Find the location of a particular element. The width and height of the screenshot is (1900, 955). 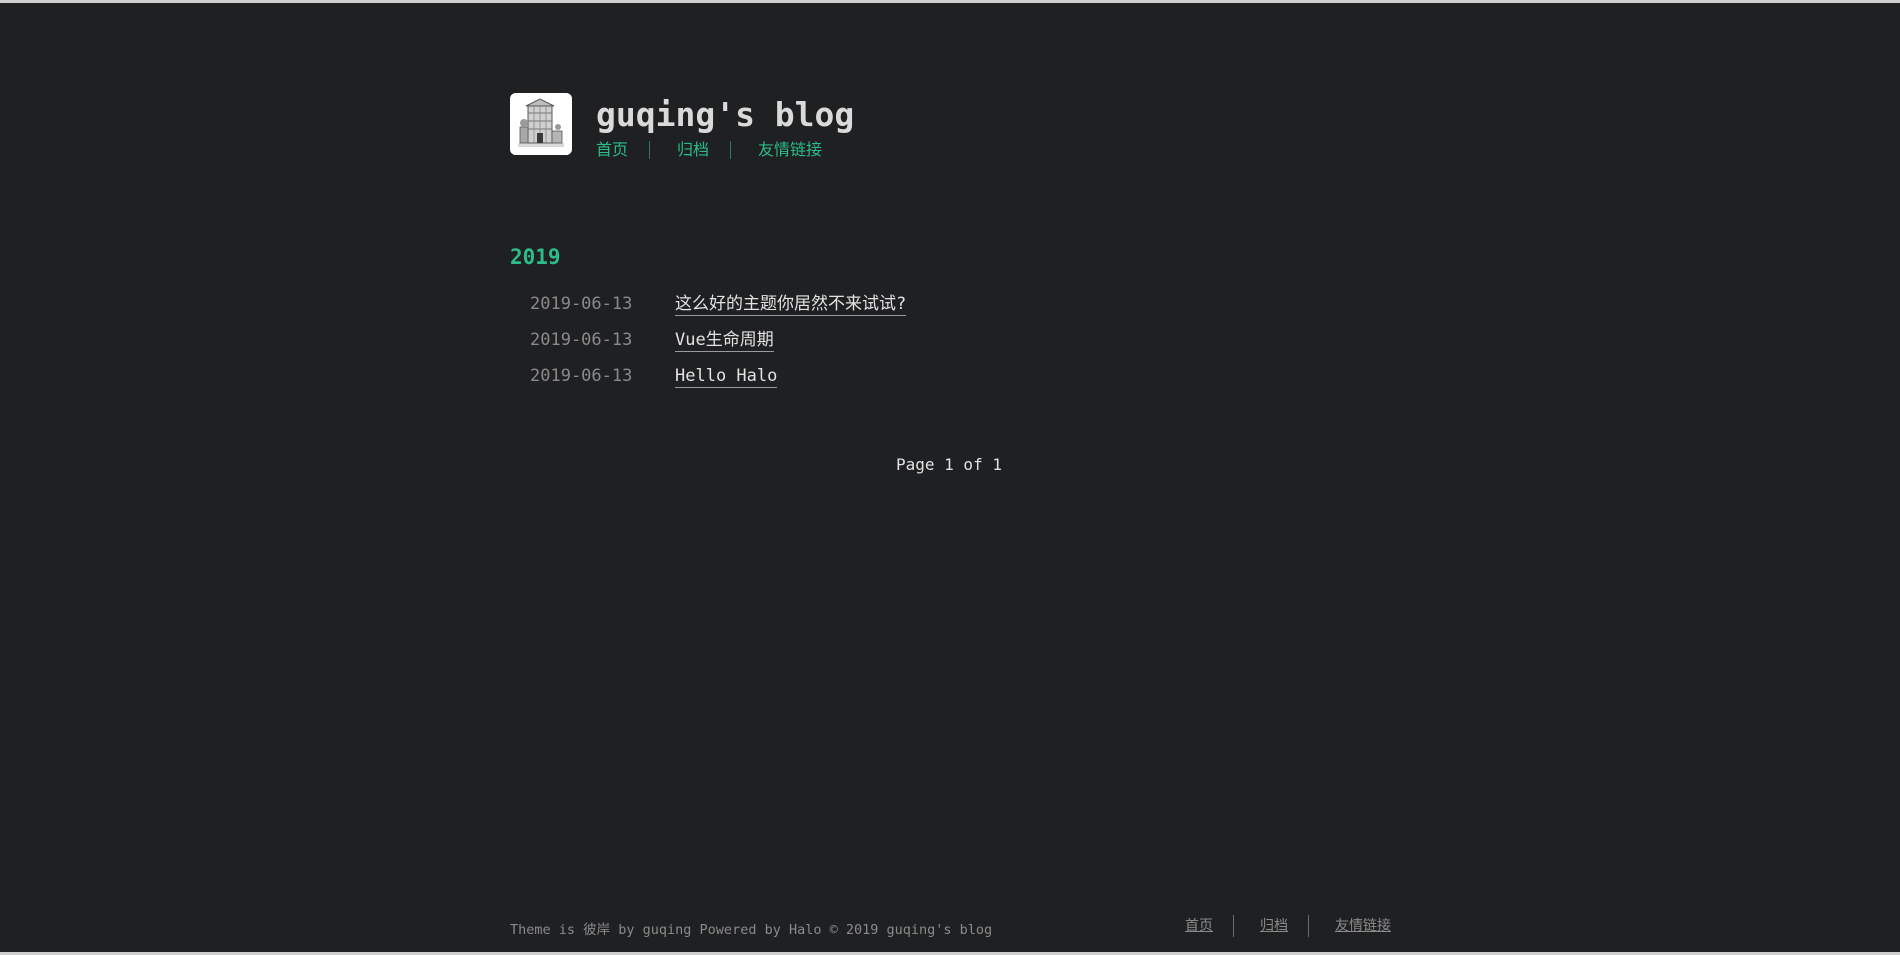

site-title: guqing's blog is located at coordinates (725, 115).